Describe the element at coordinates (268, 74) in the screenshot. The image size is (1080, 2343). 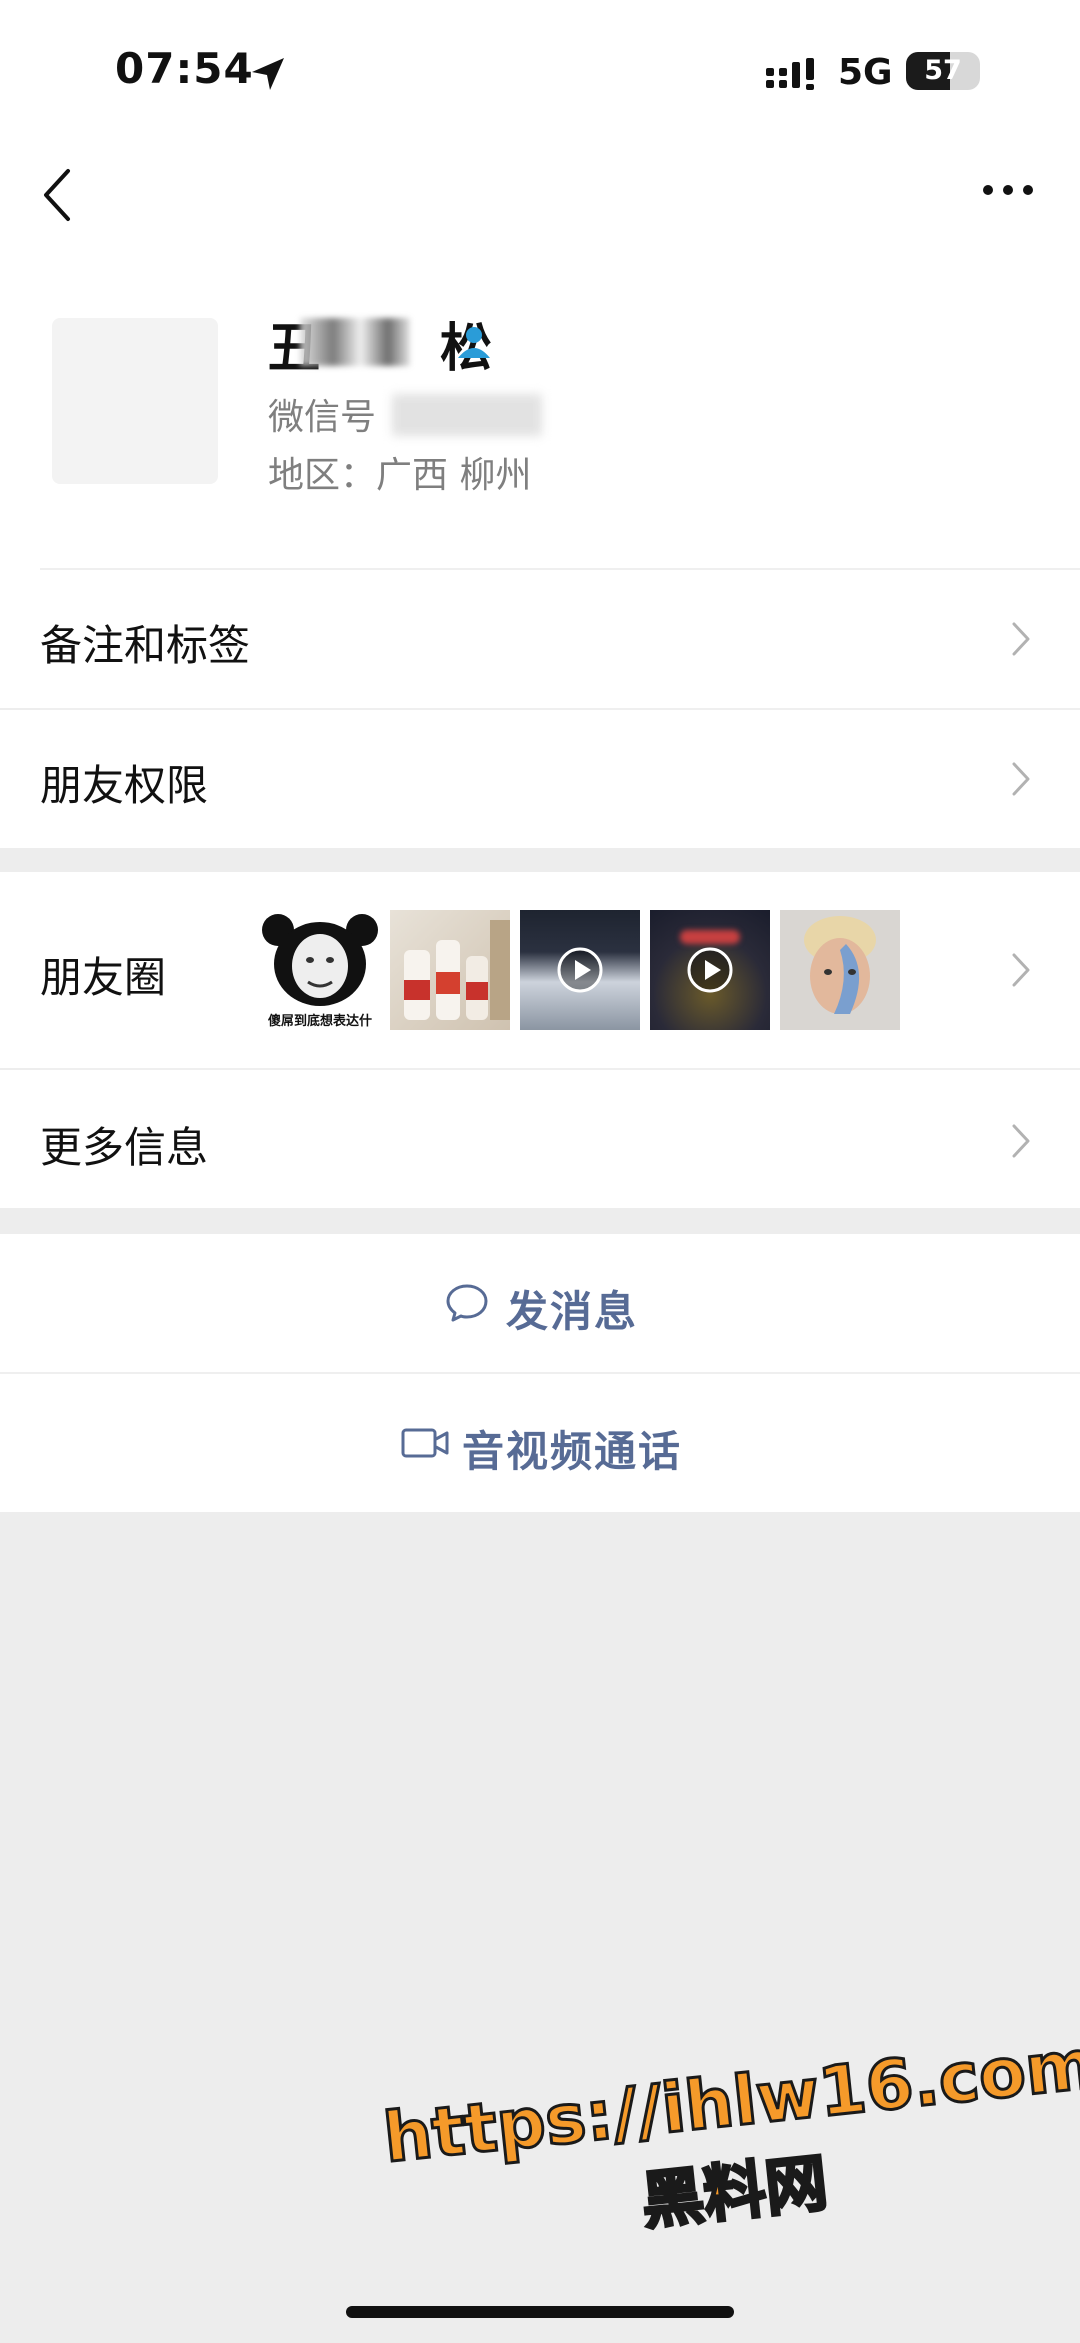
I see `location-arrow-icon` at that location.